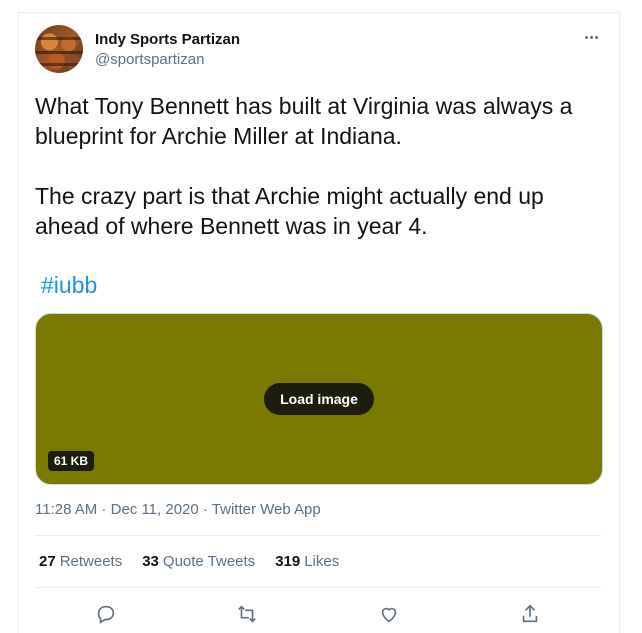 This screenshot has width=642, height=633. Describe the element at coordinates (266, 509) in the screenshot. I see `tweet-source: Twitter Web App` at that location.